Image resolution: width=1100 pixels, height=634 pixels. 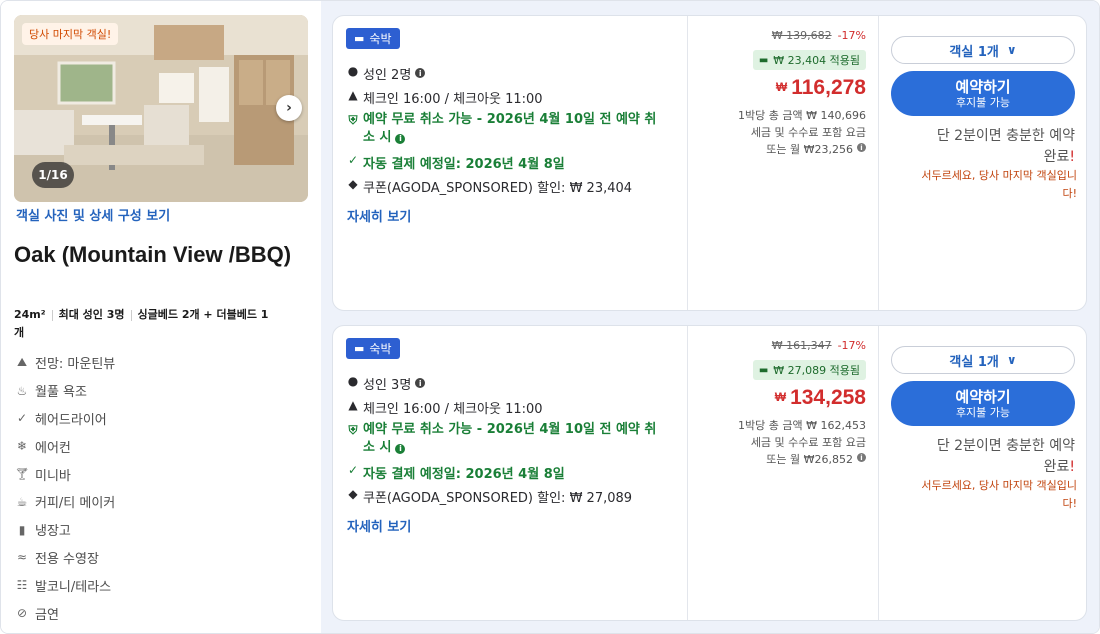 What do you see at coordinates (809, 60) in the screenshot?
I see `coupon-applied-badge: ▬ ₩ 23,404 적용됨` at bounding box center [809, 60].